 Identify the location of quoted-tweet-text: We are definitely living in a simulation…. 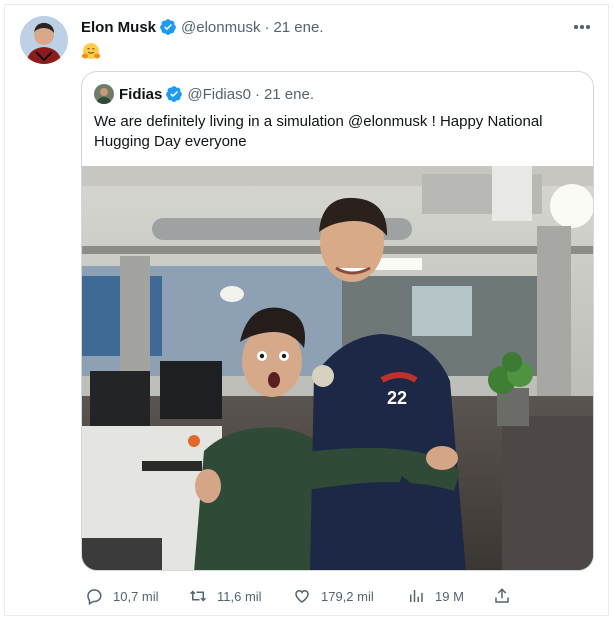
(318, 131).